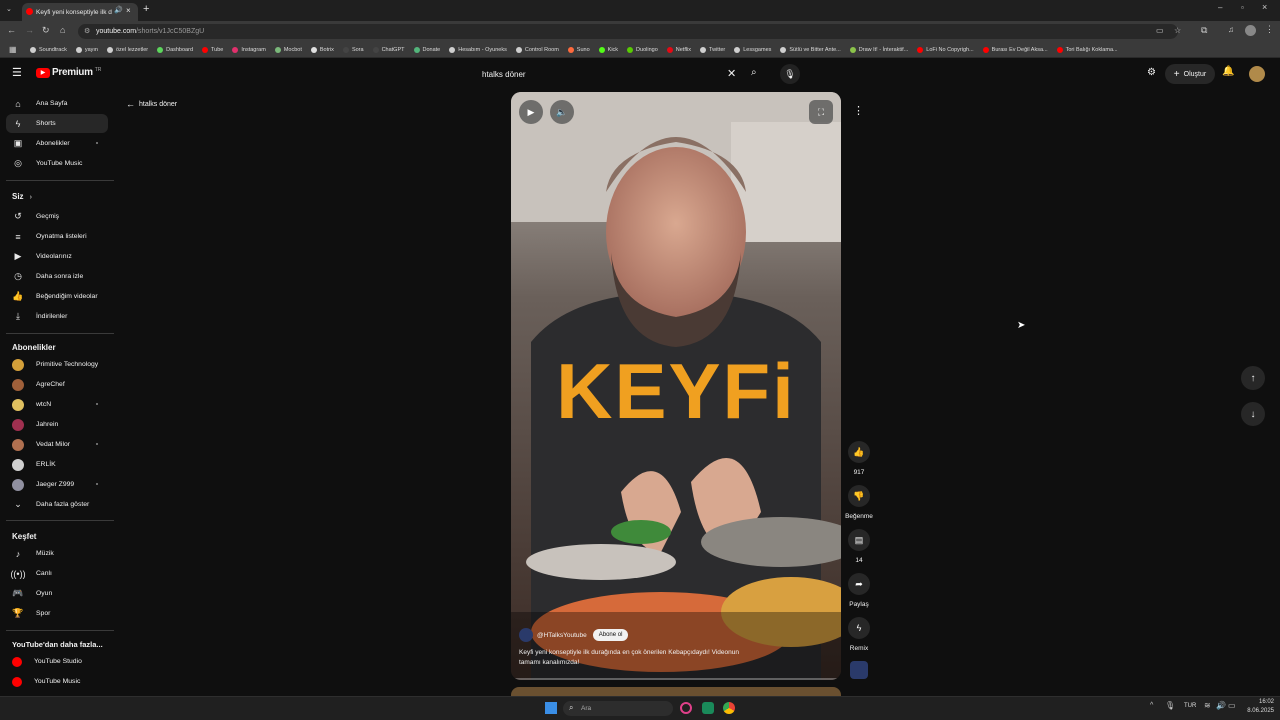 This screenshot has height=720, width=1280. Describe the element at coordinates (57, 681) in the screenshot. I see `sidebar-item-youtube-music-app: YouTube Music` at that location.